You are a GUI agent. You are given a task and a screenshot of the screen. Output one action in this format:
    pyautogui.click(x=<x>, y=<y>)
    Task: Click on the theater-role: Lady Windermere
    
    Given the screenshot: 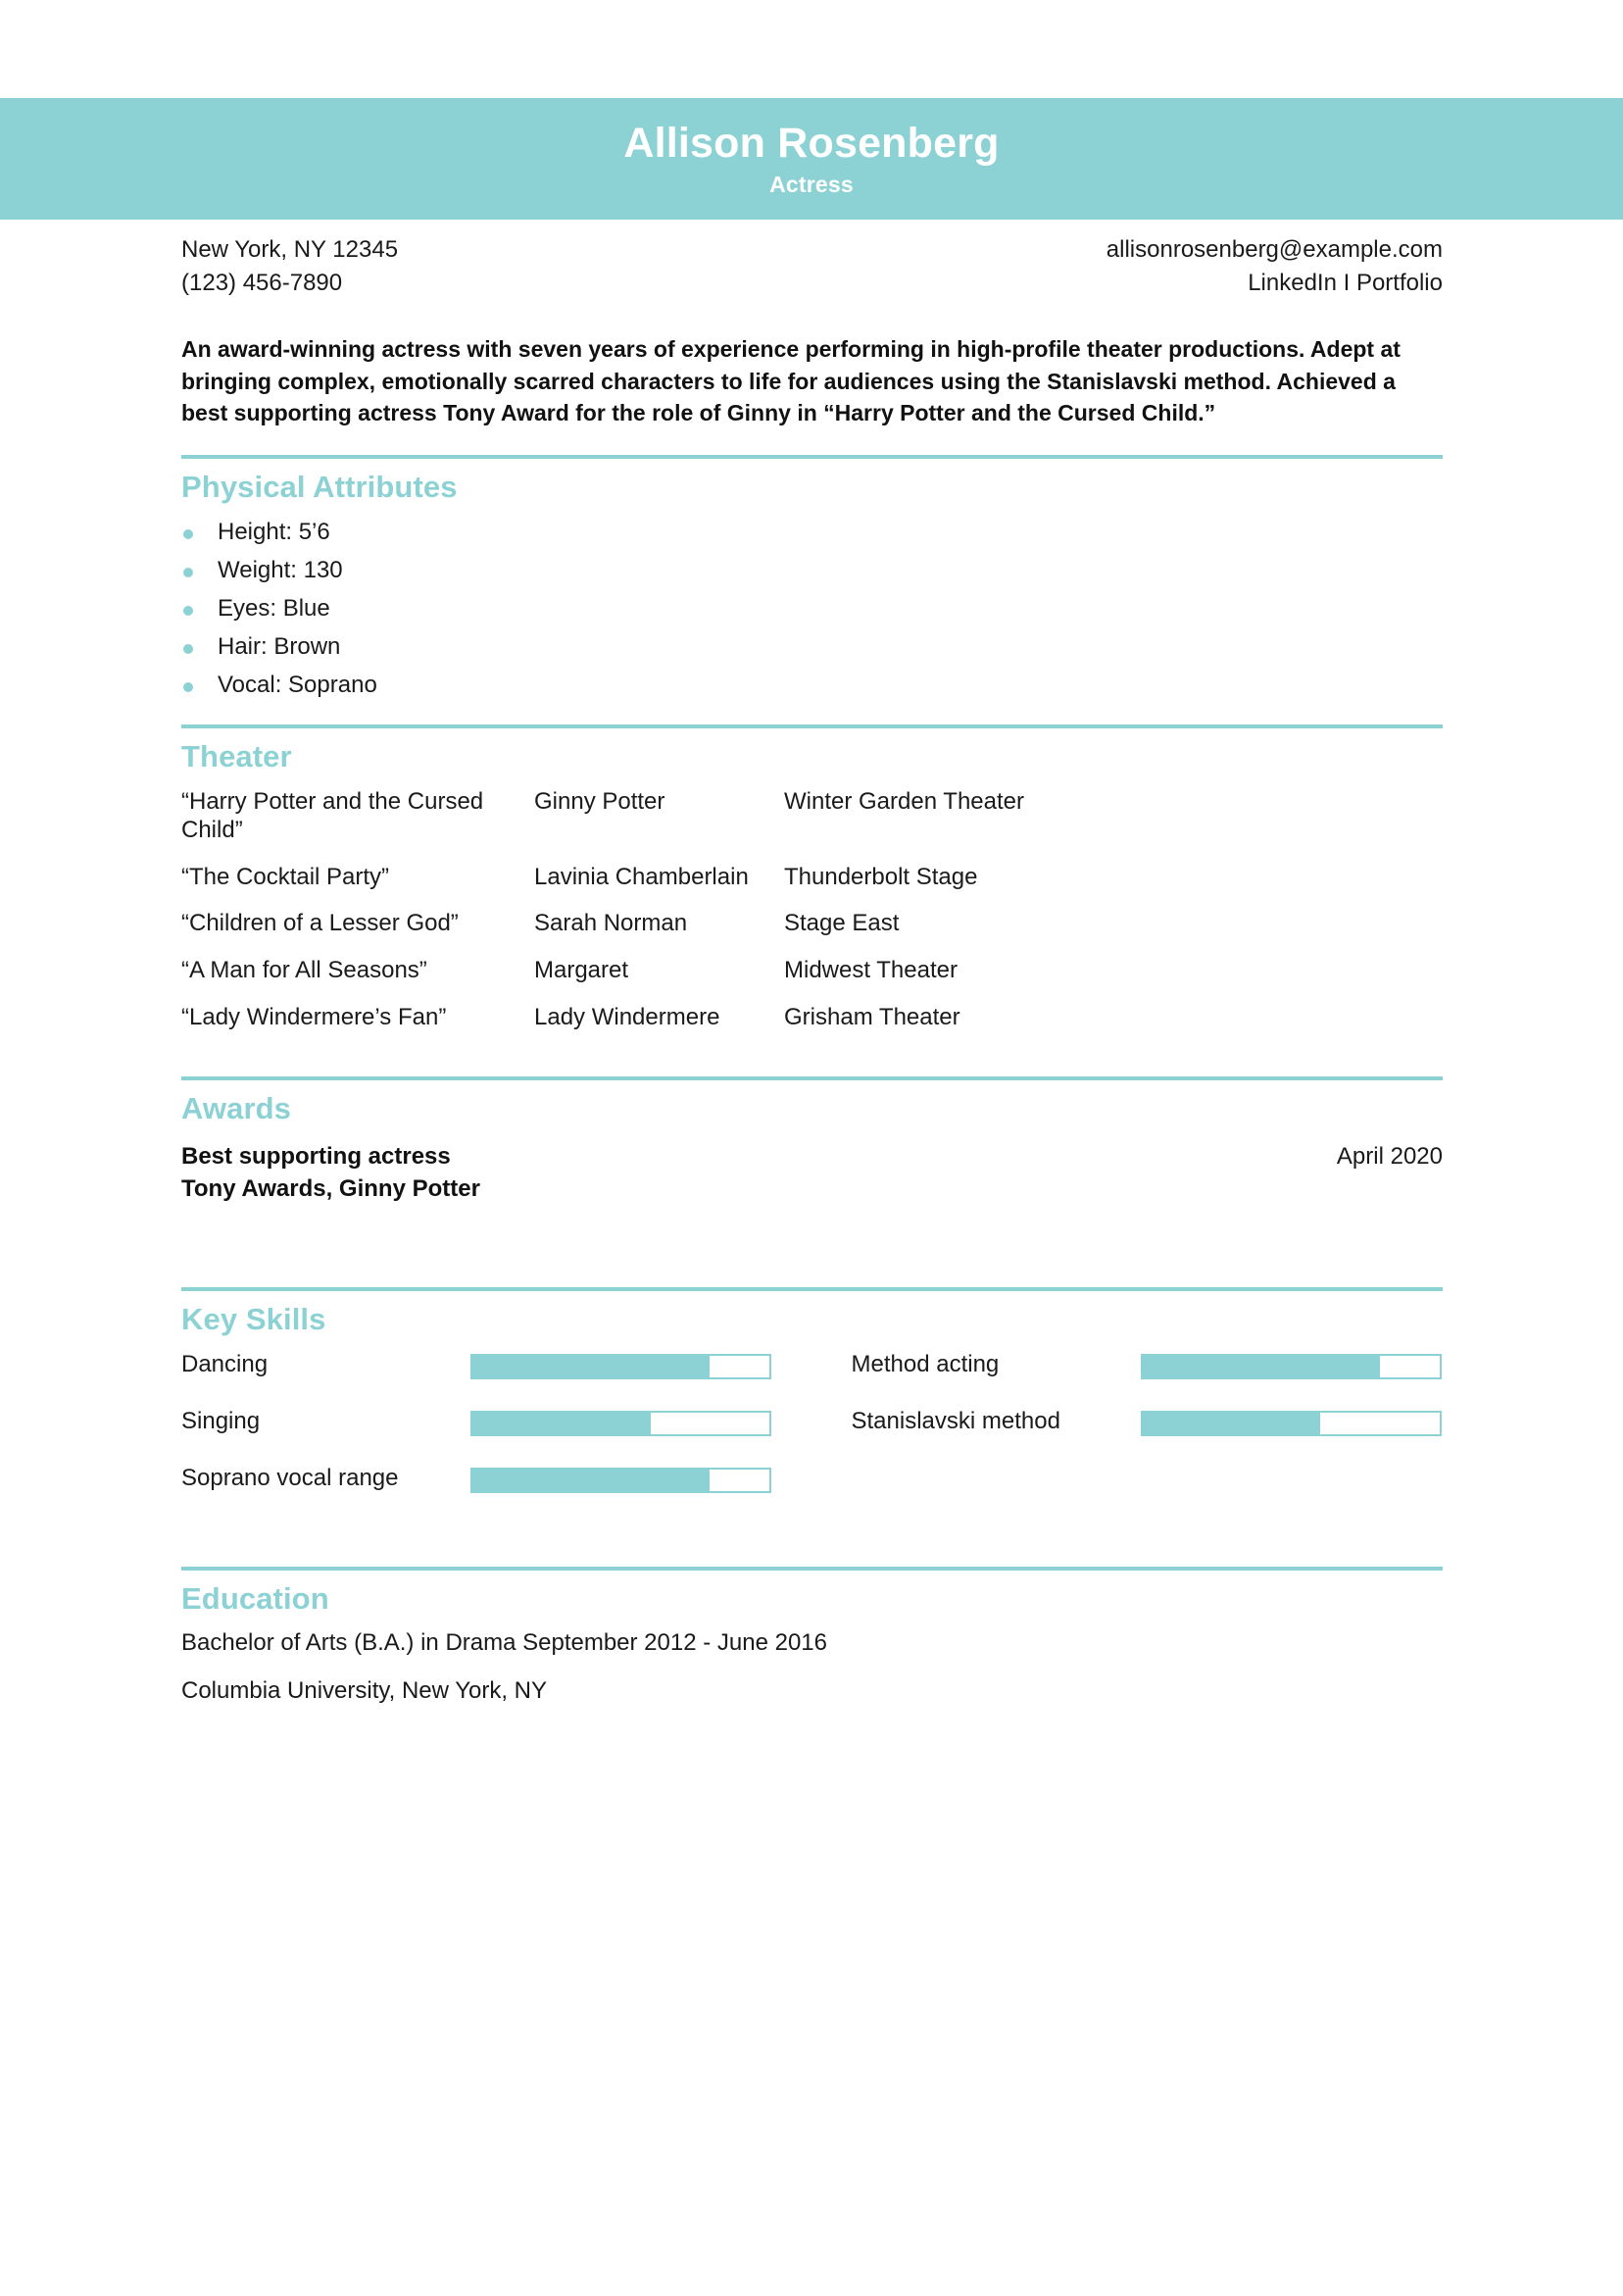 What is the action you would take?
    pyautogui.click(x=627, y=1017)
    